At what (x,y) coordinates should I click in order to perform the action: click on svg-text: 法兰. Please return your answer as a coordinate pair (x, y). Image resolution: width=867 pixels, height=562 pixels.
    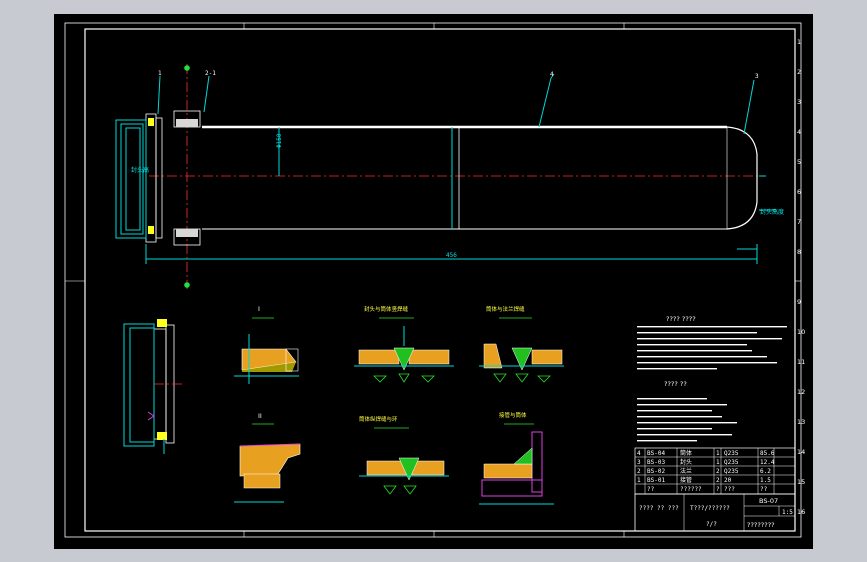
    Looking at the image, I should click on (686, 471).